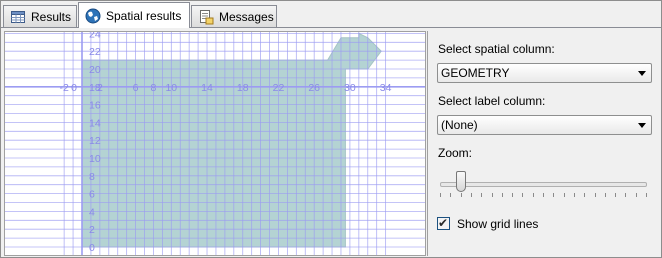 This screenshot has width=662, height=258. I want to click on x-tick-label: 18, so click(243, 88).